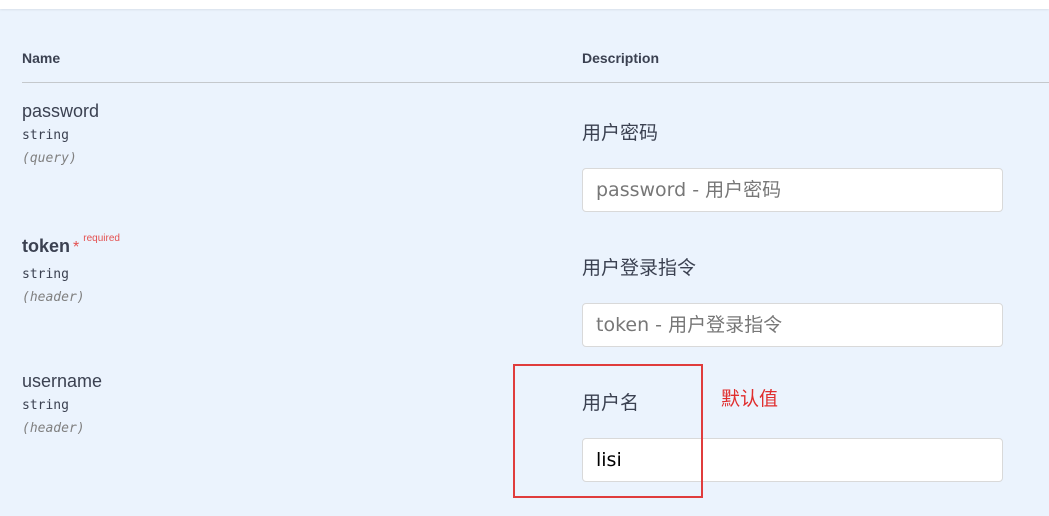 This screenshot has height=516, width=1049. I want to click on column-header-description: Description, so click(621, 58).